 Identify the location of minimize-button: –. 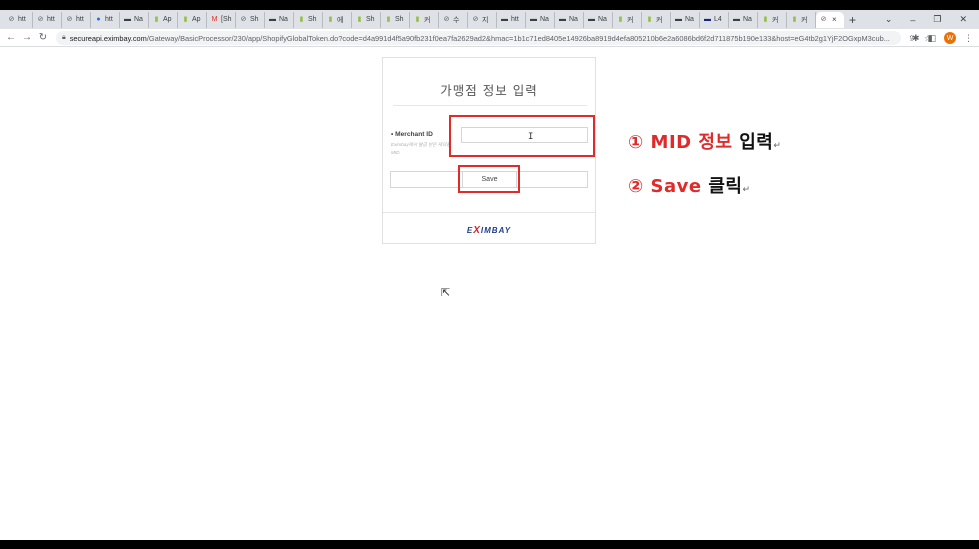
(912, 20).